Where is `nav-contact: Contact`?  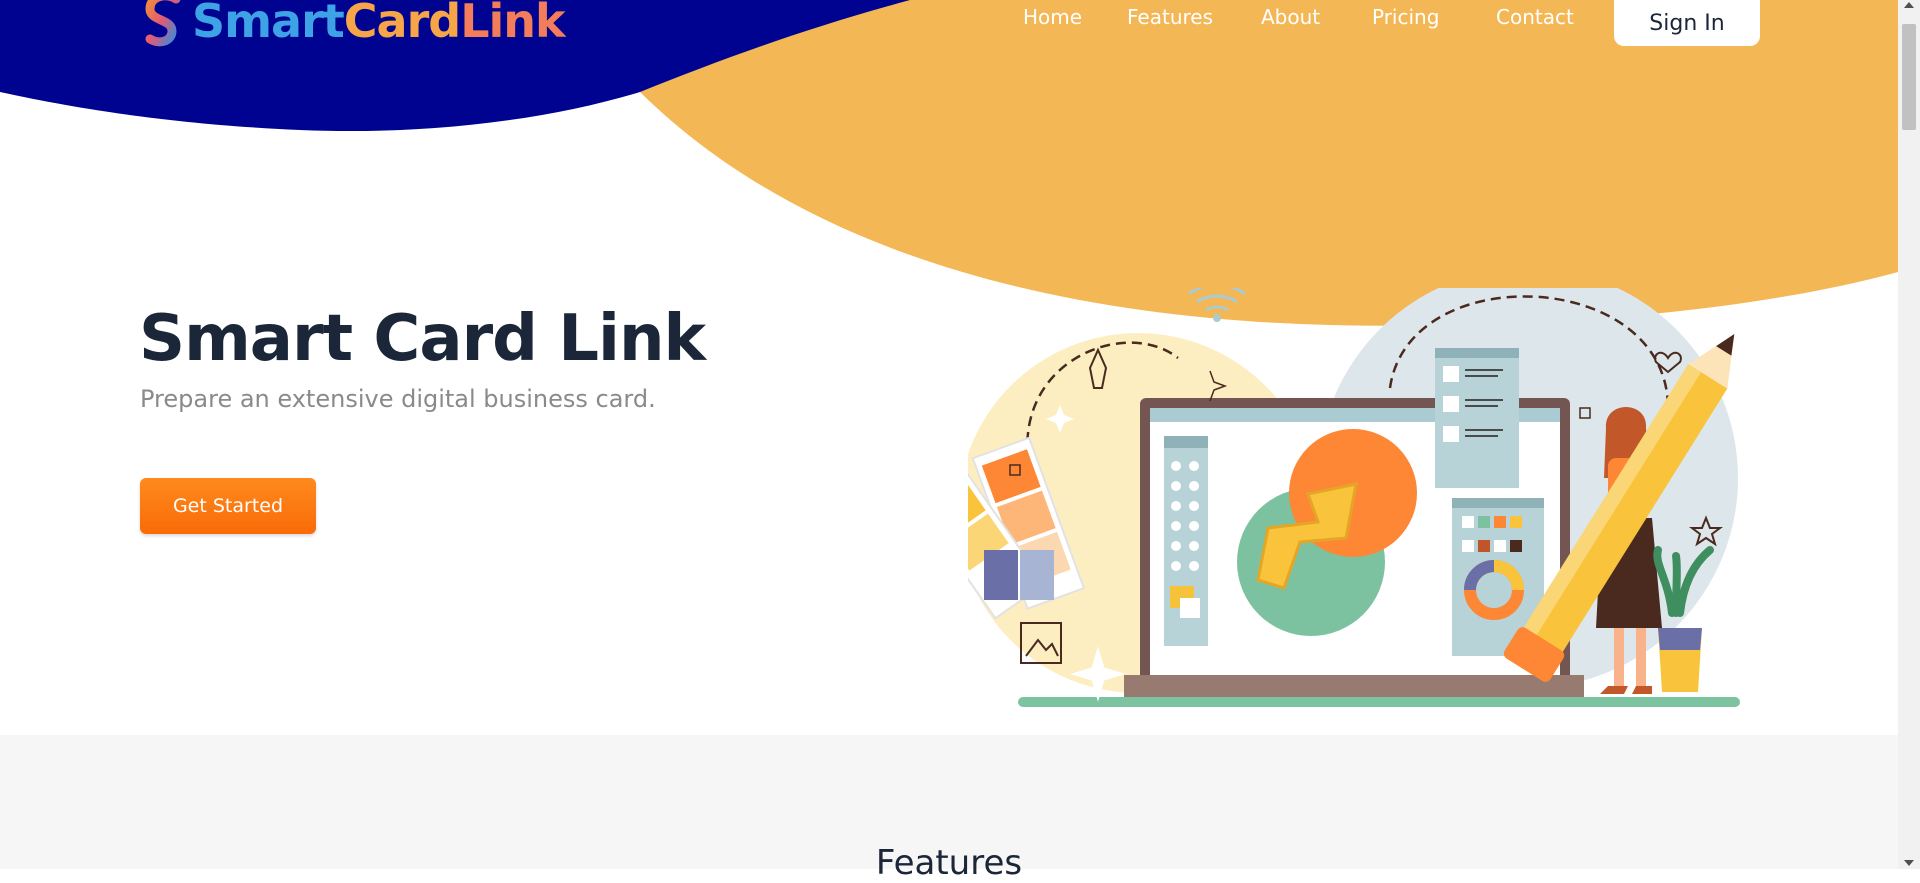 nav-contact: Contact is located at coordinates (1535, 17).